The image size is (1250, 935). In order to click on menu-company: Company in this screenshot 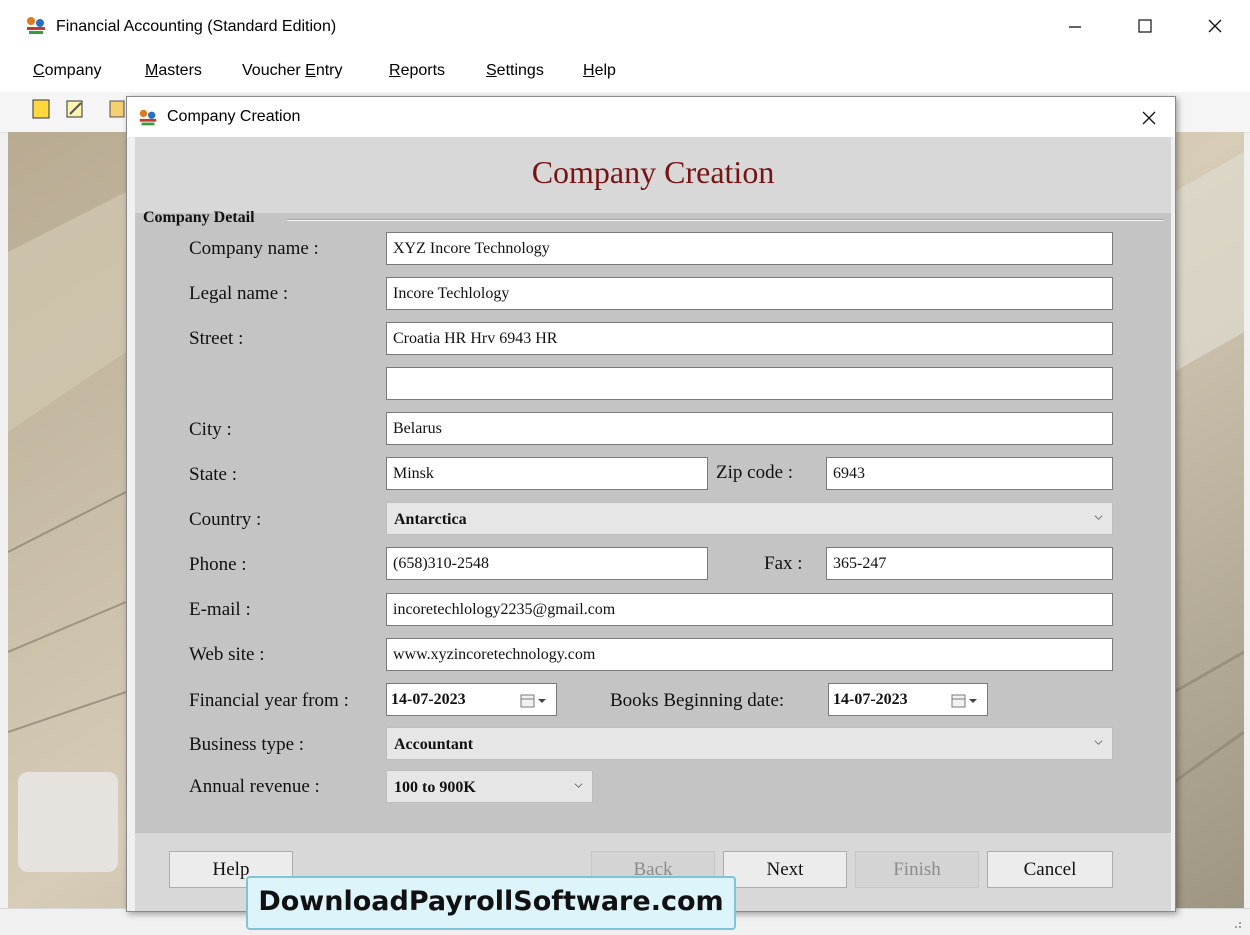, I will do `click(67, 71)`.